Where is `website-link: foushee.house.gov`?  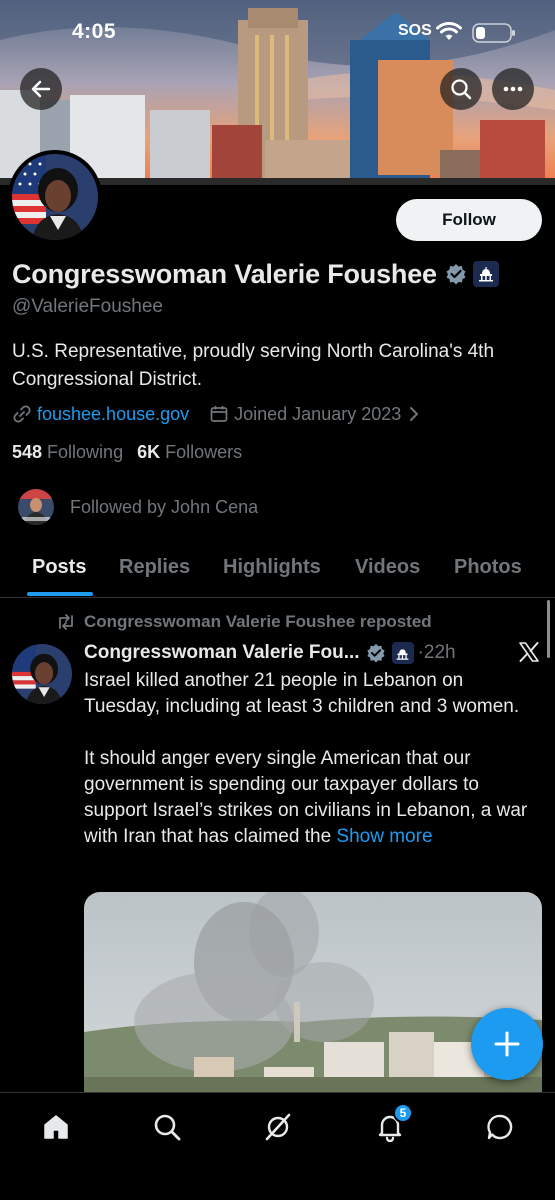
website-link: foushee.house.gov is located at coordinates (113, 414).